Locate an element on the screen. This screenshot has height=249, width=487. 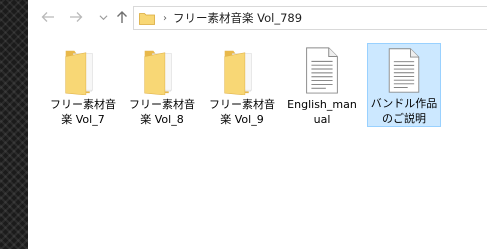
chevron-down-icon is located at coordinates (103, 17).